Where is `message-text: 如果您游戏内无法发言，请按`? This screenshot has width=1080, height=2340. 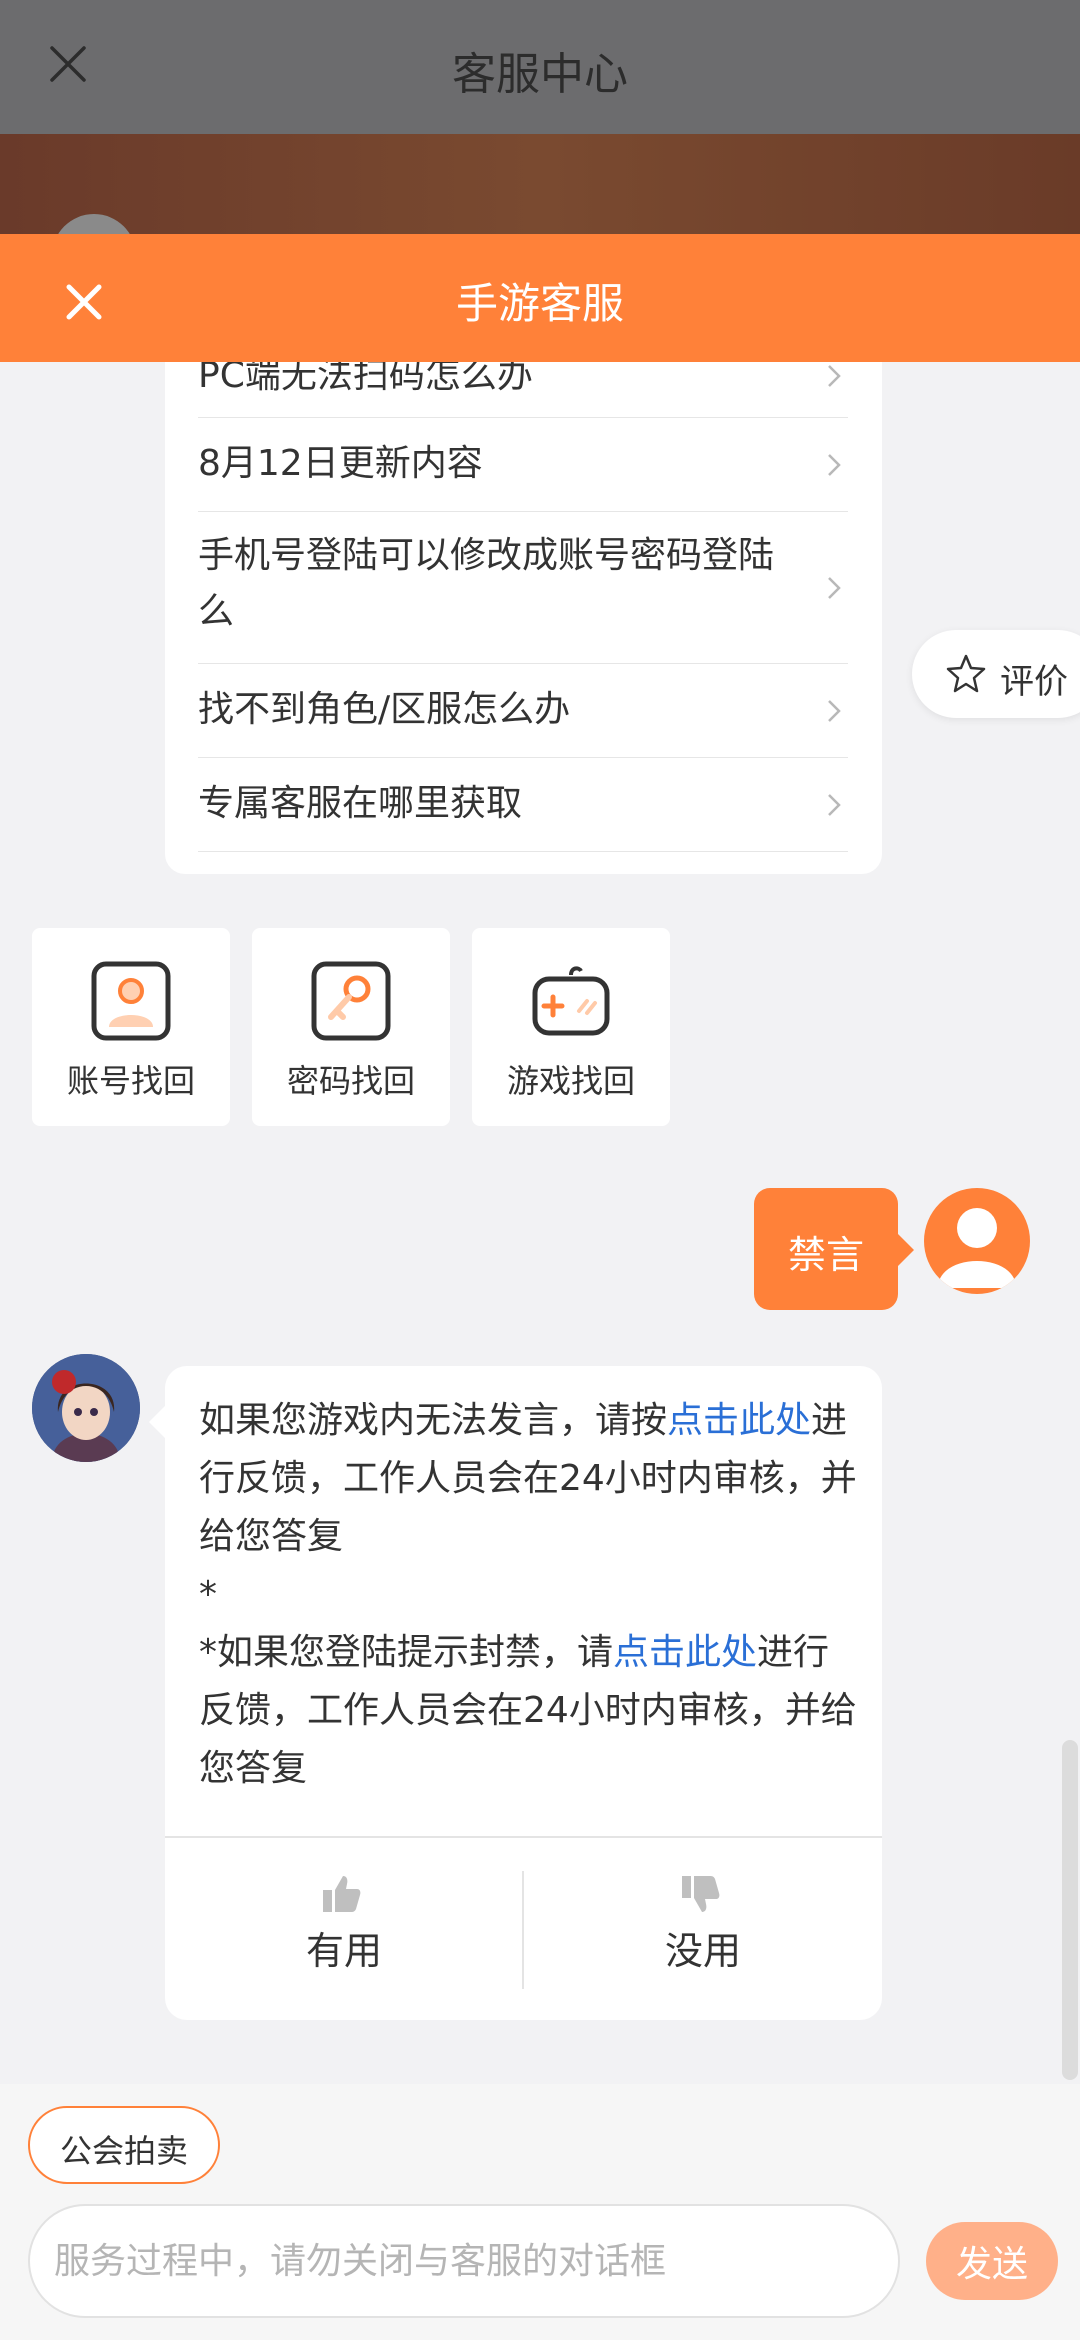 message-text: 如果您游戏内无法发言，请按 is located at coordinates (433, 1420).